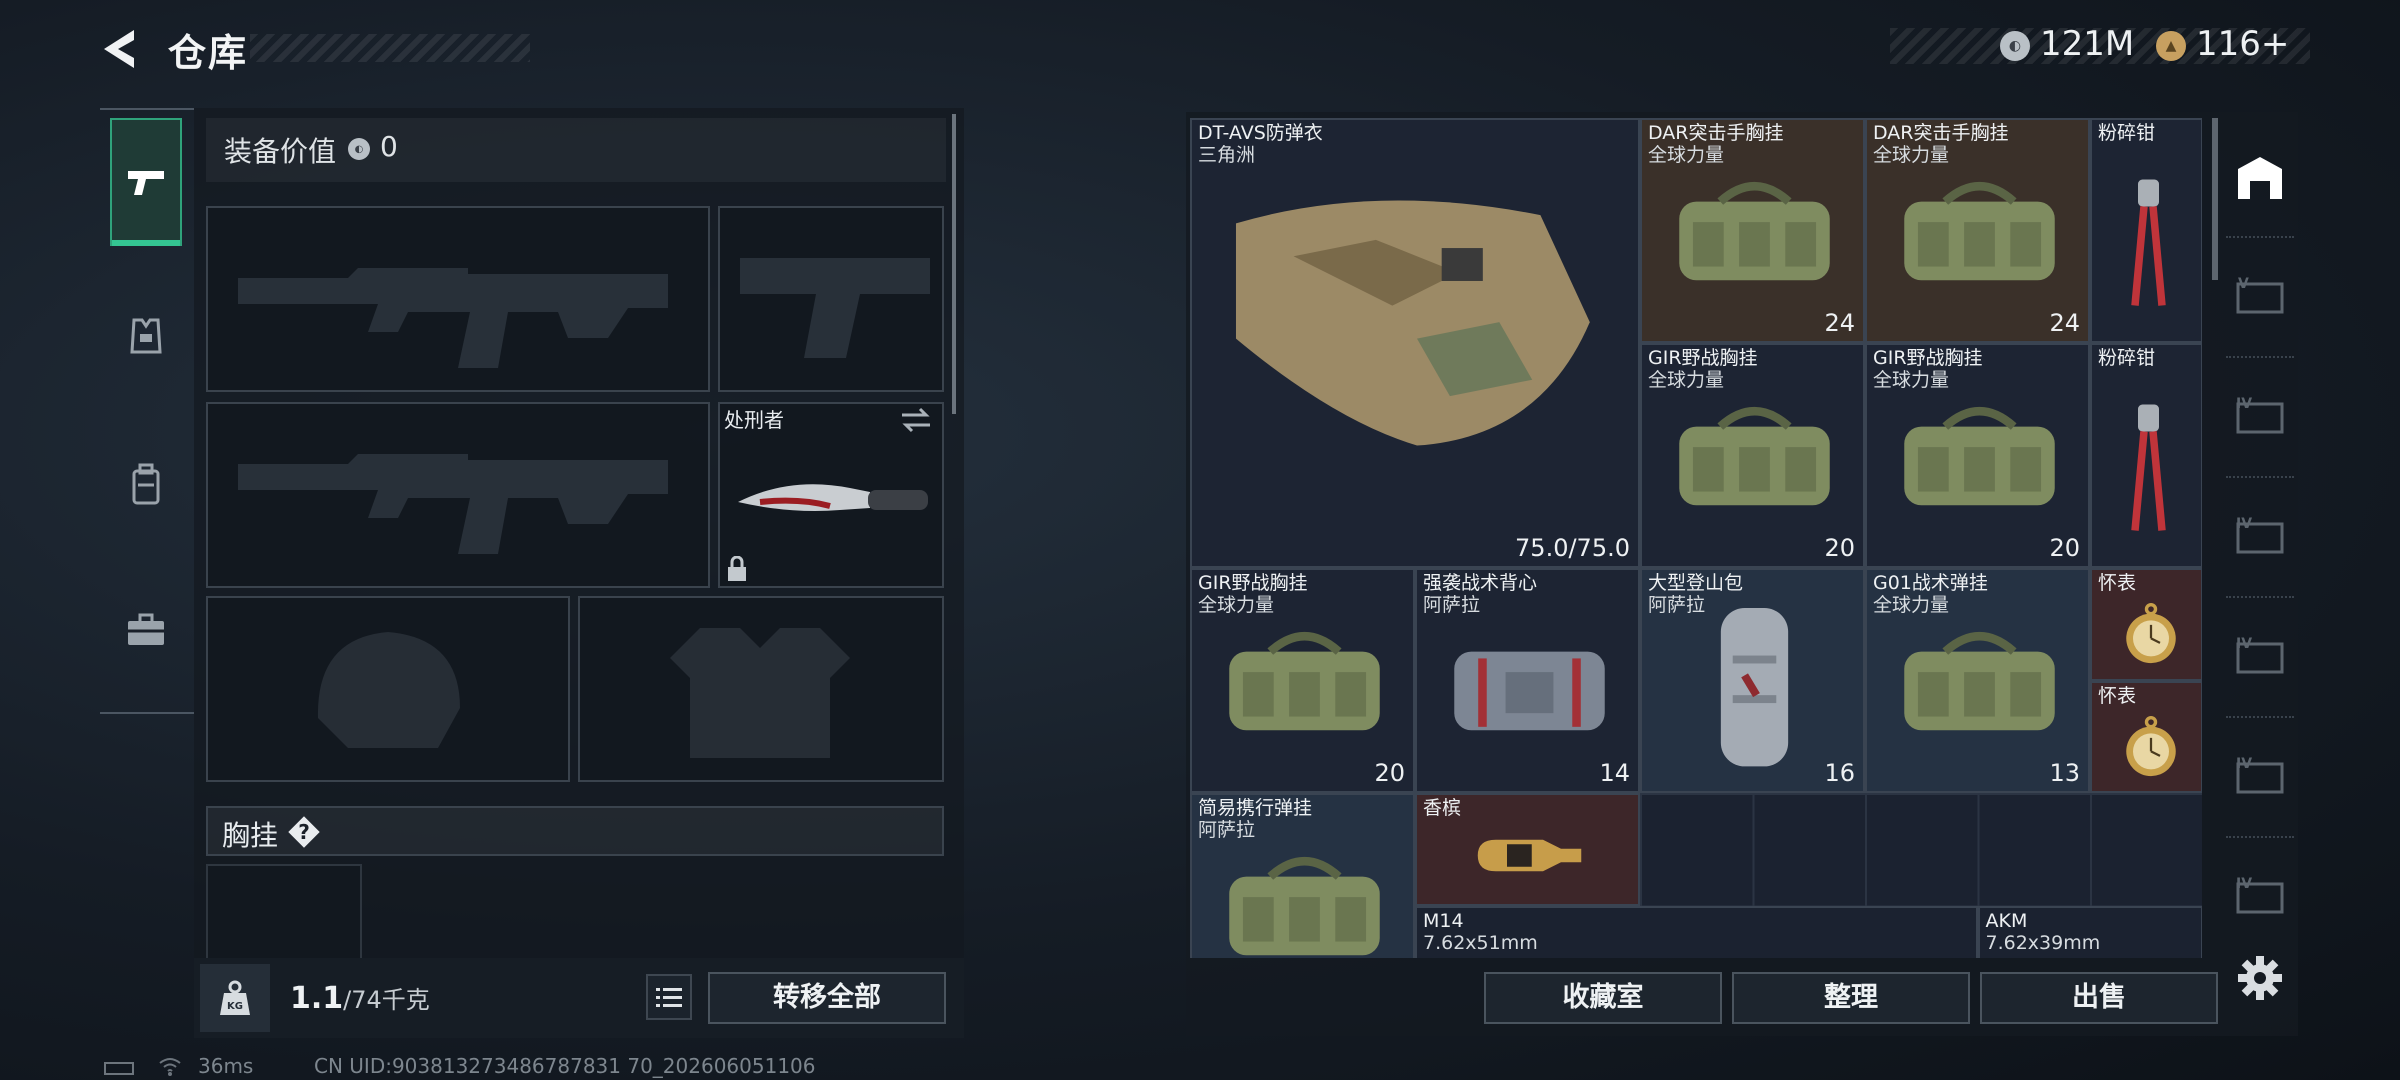 This screenshot has height=1080, width=2400. I want to click on page-title: 仓库, so click(208, 53).